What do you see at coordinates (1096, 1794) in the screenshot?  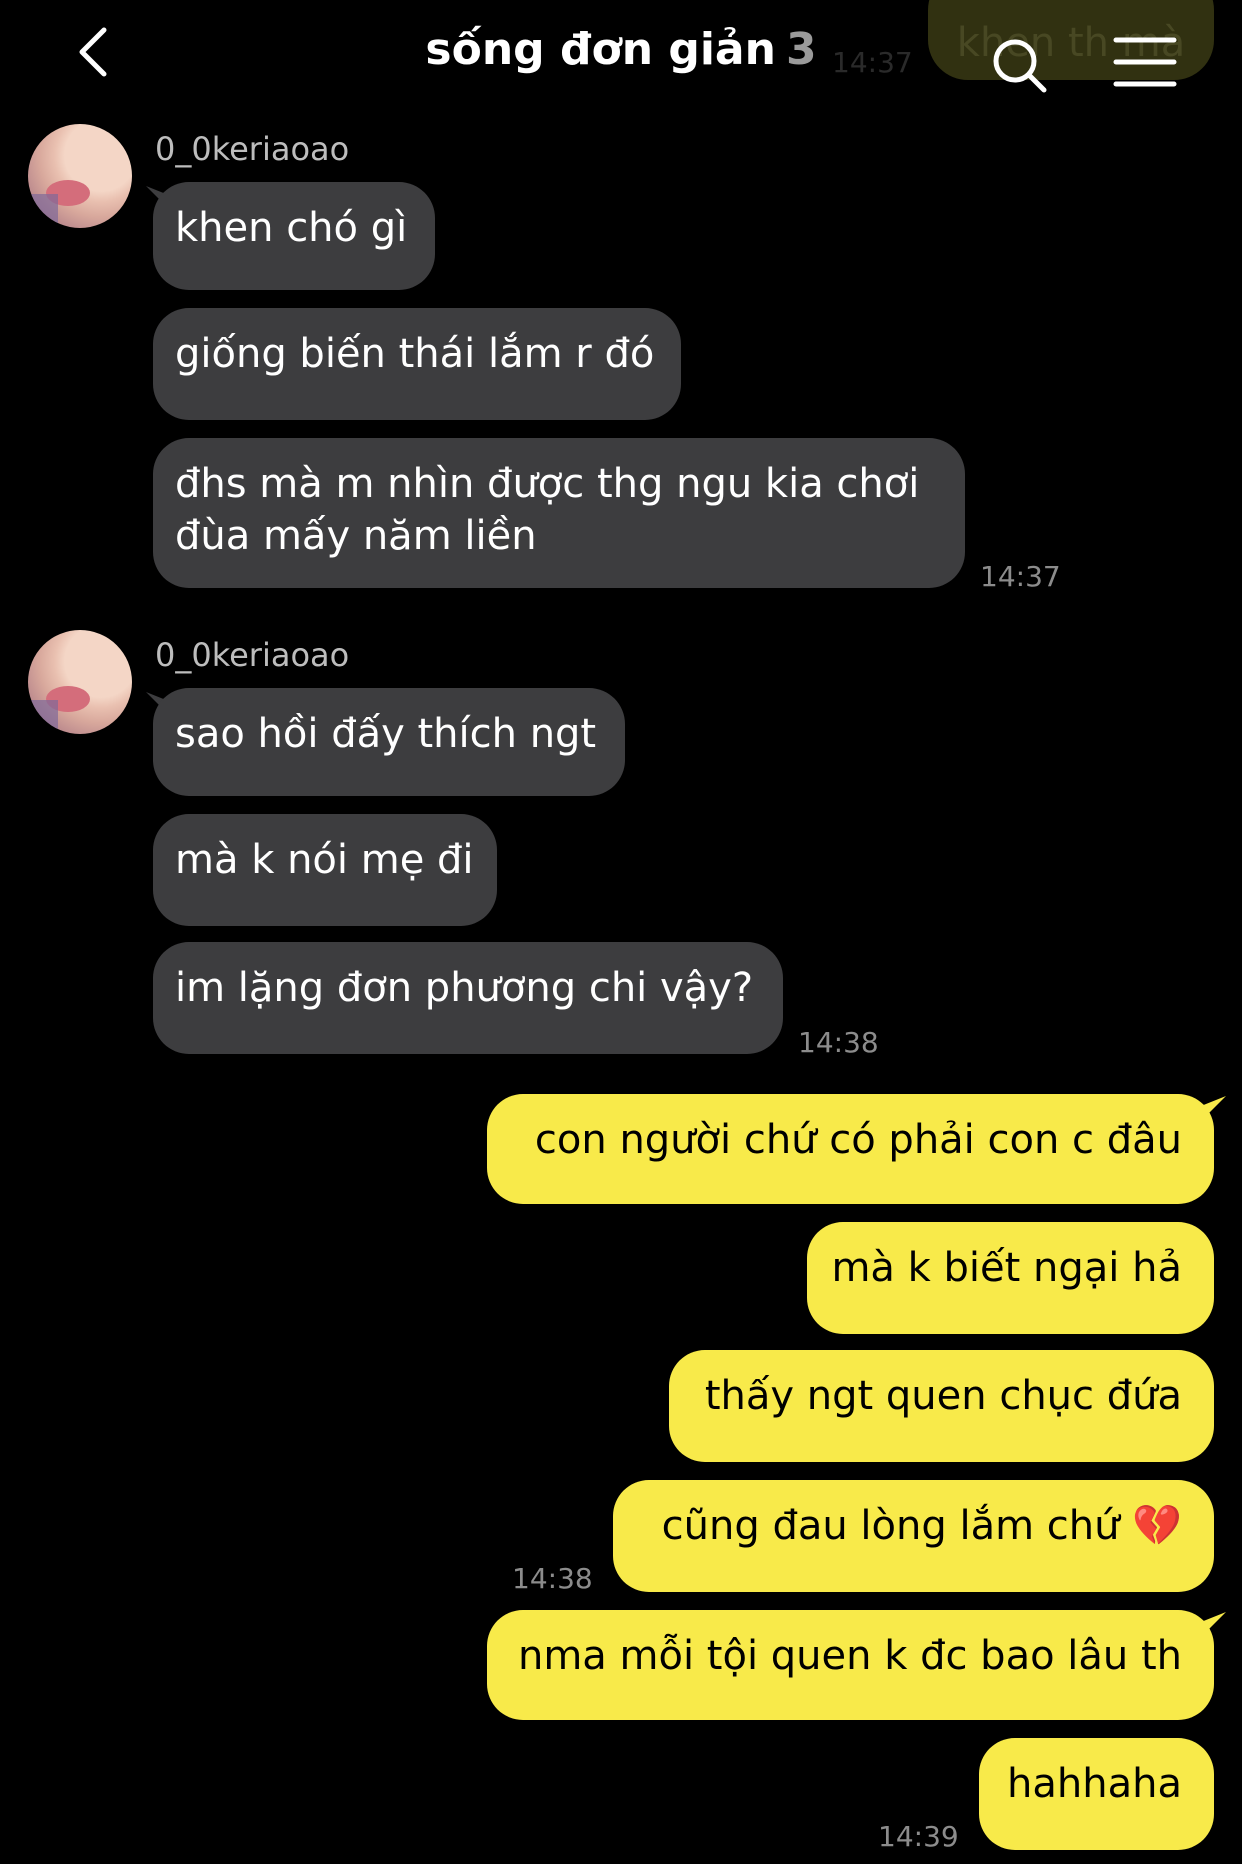 I see `message-bubble: hahhaha` at bounding box center [1096, 1794].